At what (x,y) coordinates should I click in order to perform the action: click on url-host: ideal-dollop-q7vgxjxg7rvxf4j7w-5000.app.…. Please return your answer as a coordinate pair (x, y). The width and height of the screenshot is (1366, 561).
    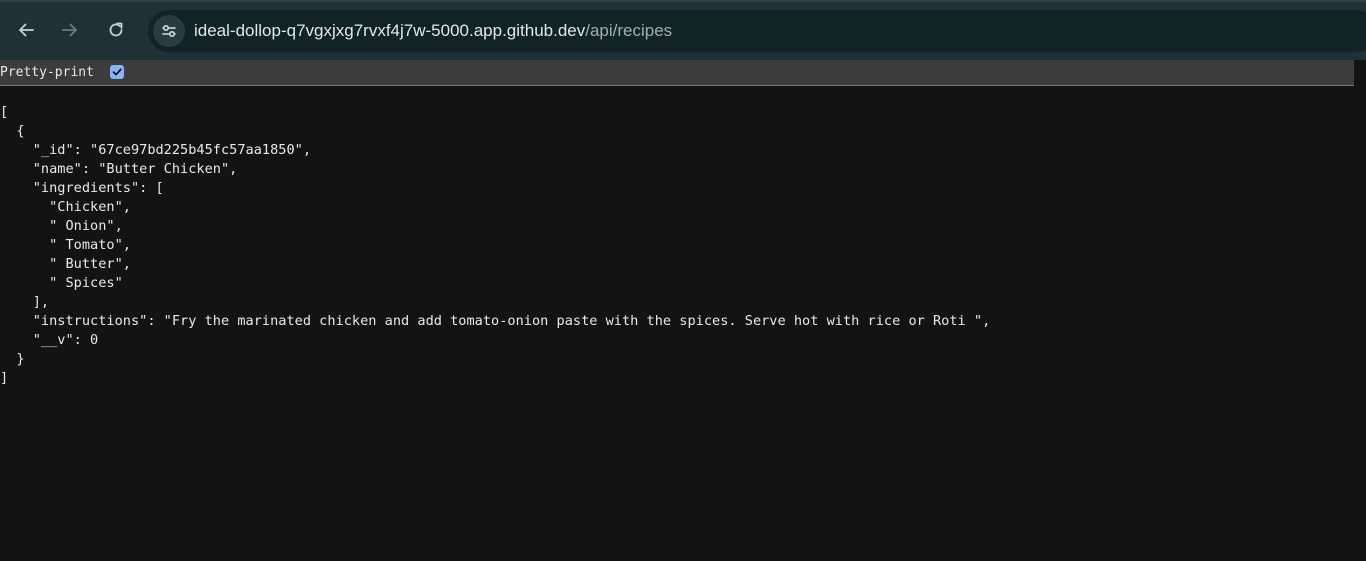
    Looking at the image, I should click on (390, 30).